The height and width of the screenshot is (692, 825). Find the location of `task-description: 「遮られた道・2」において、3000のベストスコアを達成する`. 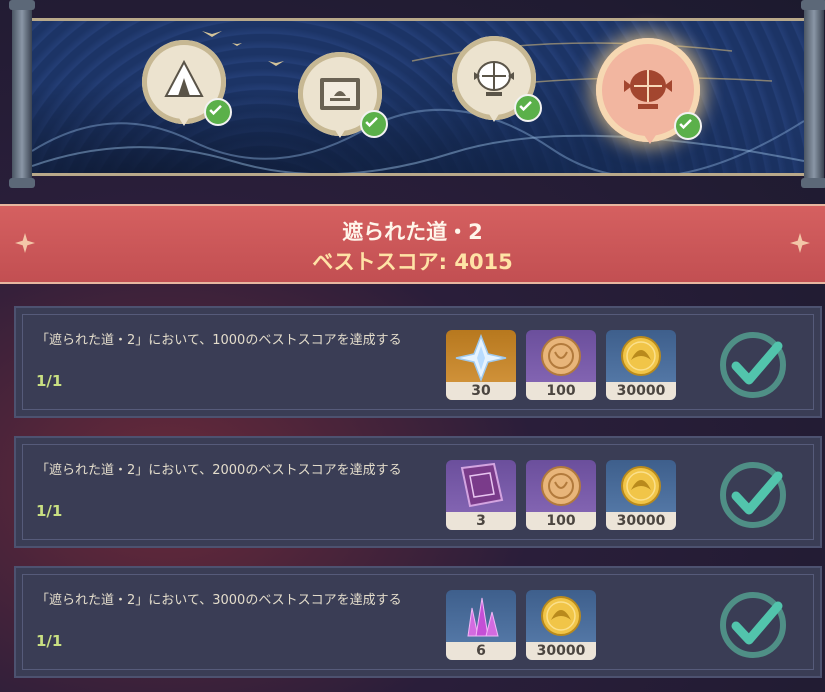

task-description: 「遮られた道・2」において、3000のベストスコアを達成する is located at coordinates (219, 600).